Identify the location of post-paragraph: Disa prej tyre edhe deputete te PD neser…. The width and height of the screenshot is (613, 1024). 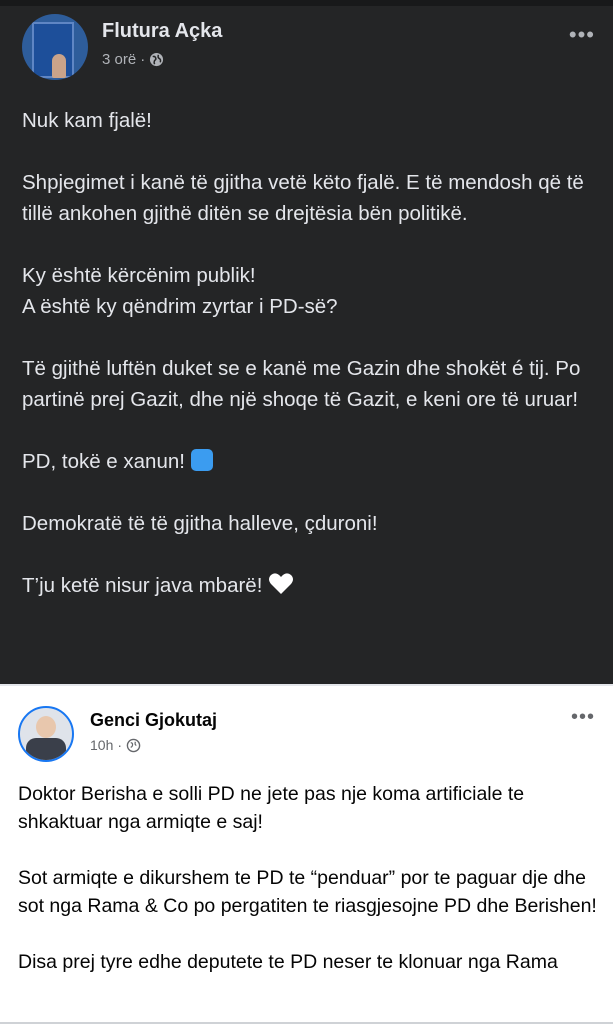
(288, 962).